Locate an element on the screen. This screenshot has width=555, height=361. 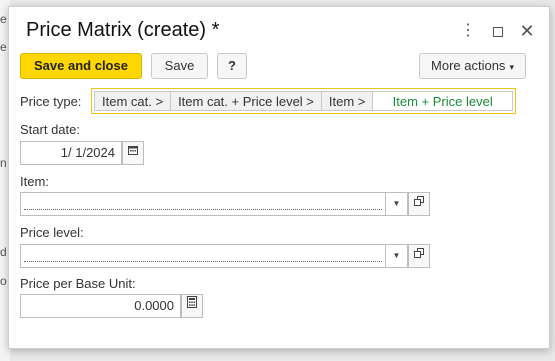
more-actions-label: More actions is located at coordinates (468, 65).